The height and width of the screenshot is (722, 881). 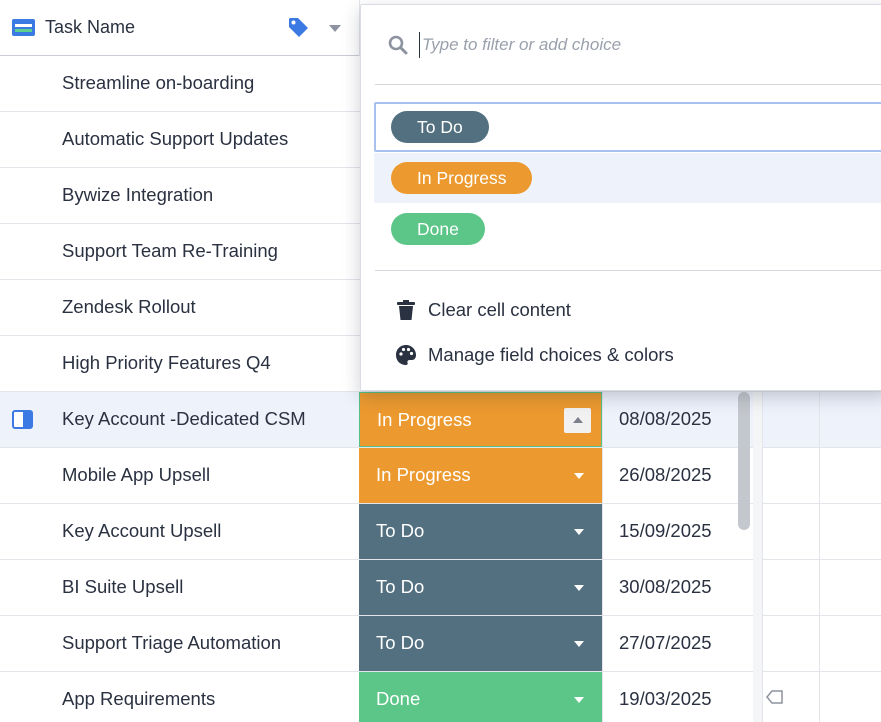 I want to click on task-name-cell: App Requirements, so click(x=138, y=699).